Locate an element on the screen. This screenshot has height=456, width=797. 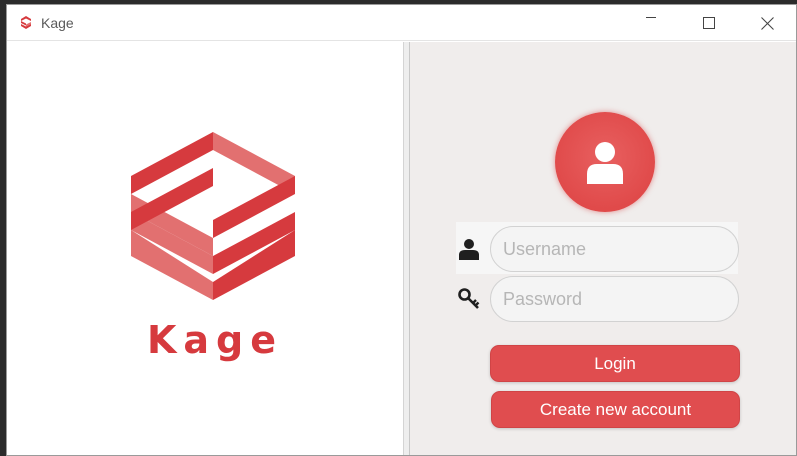
password-input is located at coordinates (614, 299).